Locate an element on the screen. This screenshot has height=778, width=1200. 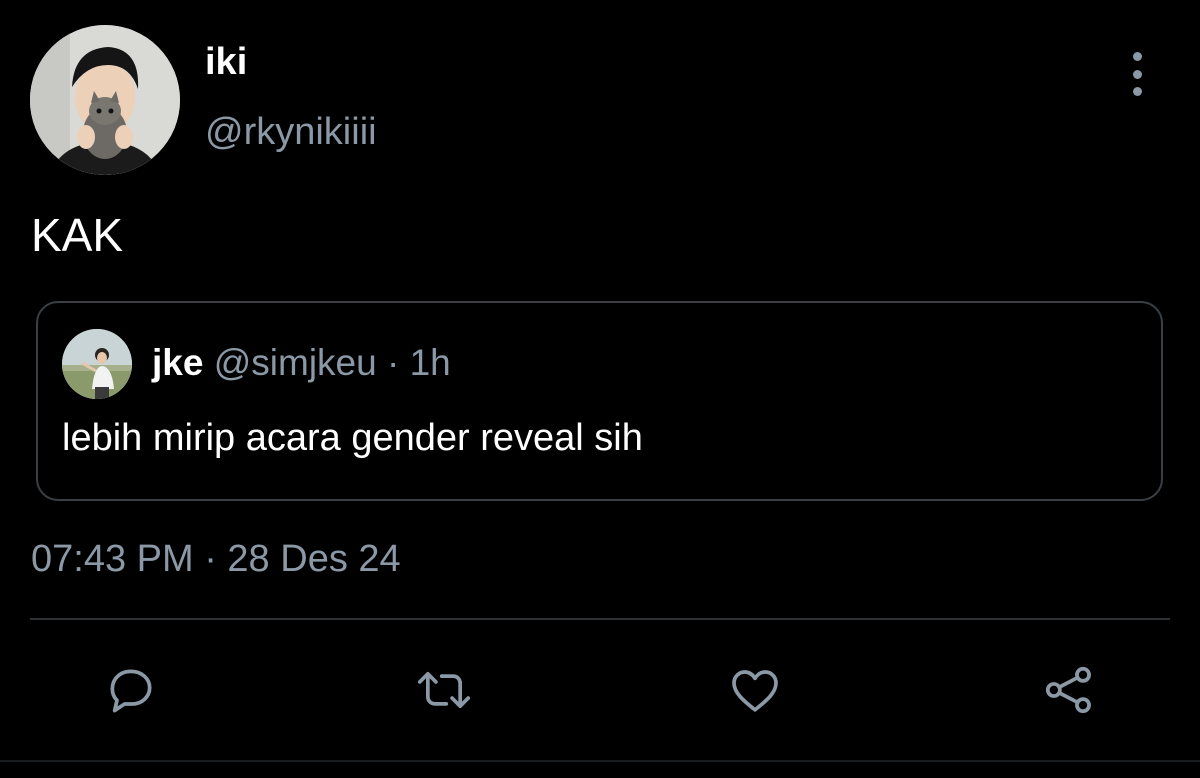
retweet-icon is located at coordinates (444, 690).